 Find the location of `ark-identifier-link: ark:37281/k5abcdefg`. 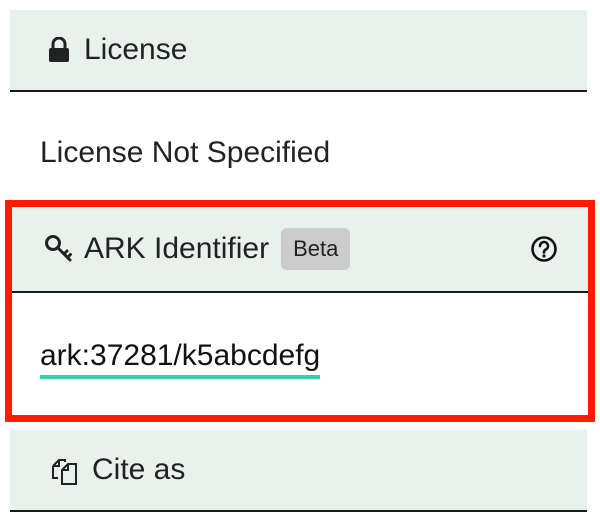

ark-identifier-link: ark:37281/k5abcdefg is located at coordinates (180, 359).